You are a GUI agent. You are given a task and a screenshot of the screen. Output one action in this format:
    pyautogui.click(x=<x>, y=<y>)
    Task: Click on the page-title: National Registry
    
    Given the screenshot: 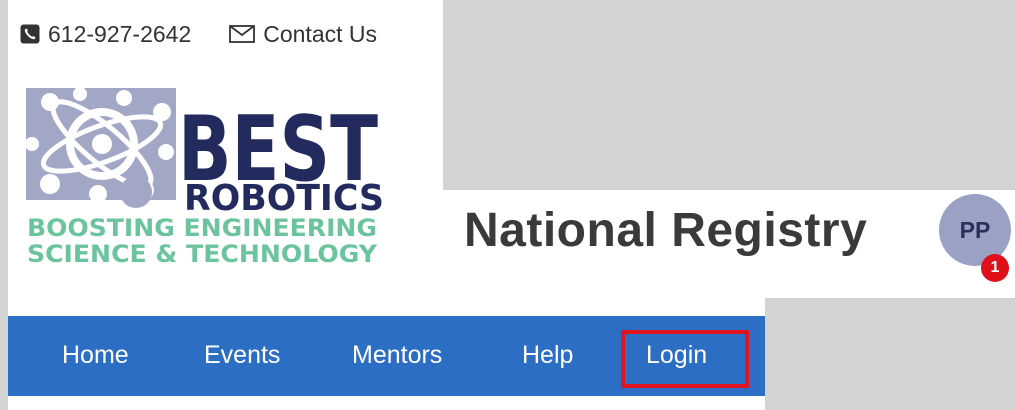 What is the action you would take?
    pyautogui.click(x=666, y=230)
    